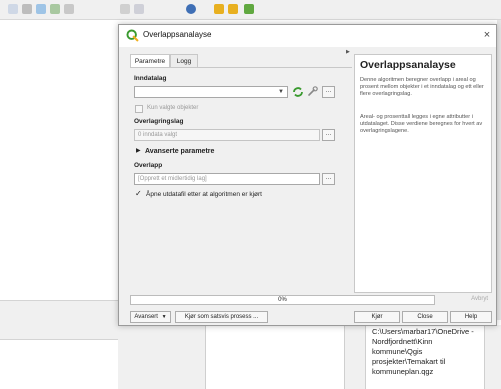 The width and height of the screenshot is (501, 389). I want to click on iterate-icon, so click(298, 92).